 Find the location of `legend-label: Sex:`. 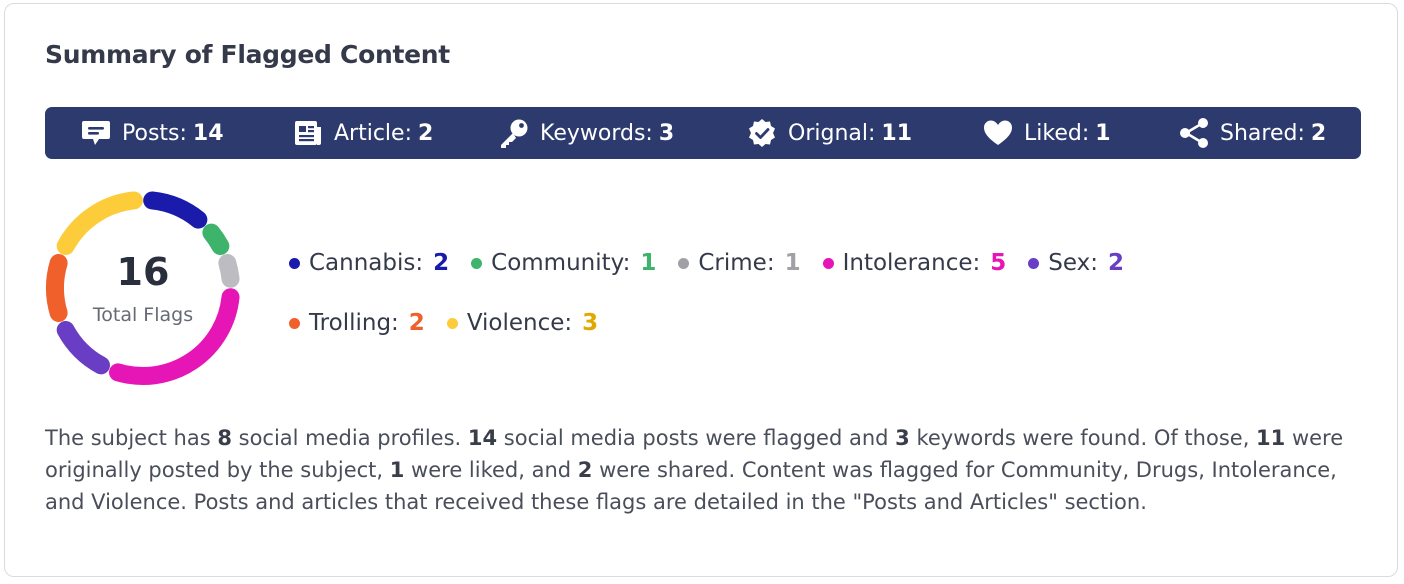

legend-label: Sex: is located at coordinates (1073, 263).